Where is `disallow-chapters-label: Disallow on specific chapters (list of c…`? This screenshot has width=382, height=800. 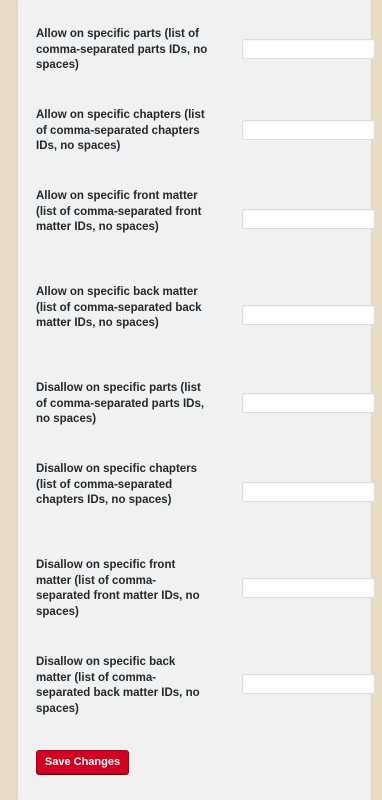
disallow-chapters-label: Disallow on specific chapters (list of c… is located at coordinates (117, 484).